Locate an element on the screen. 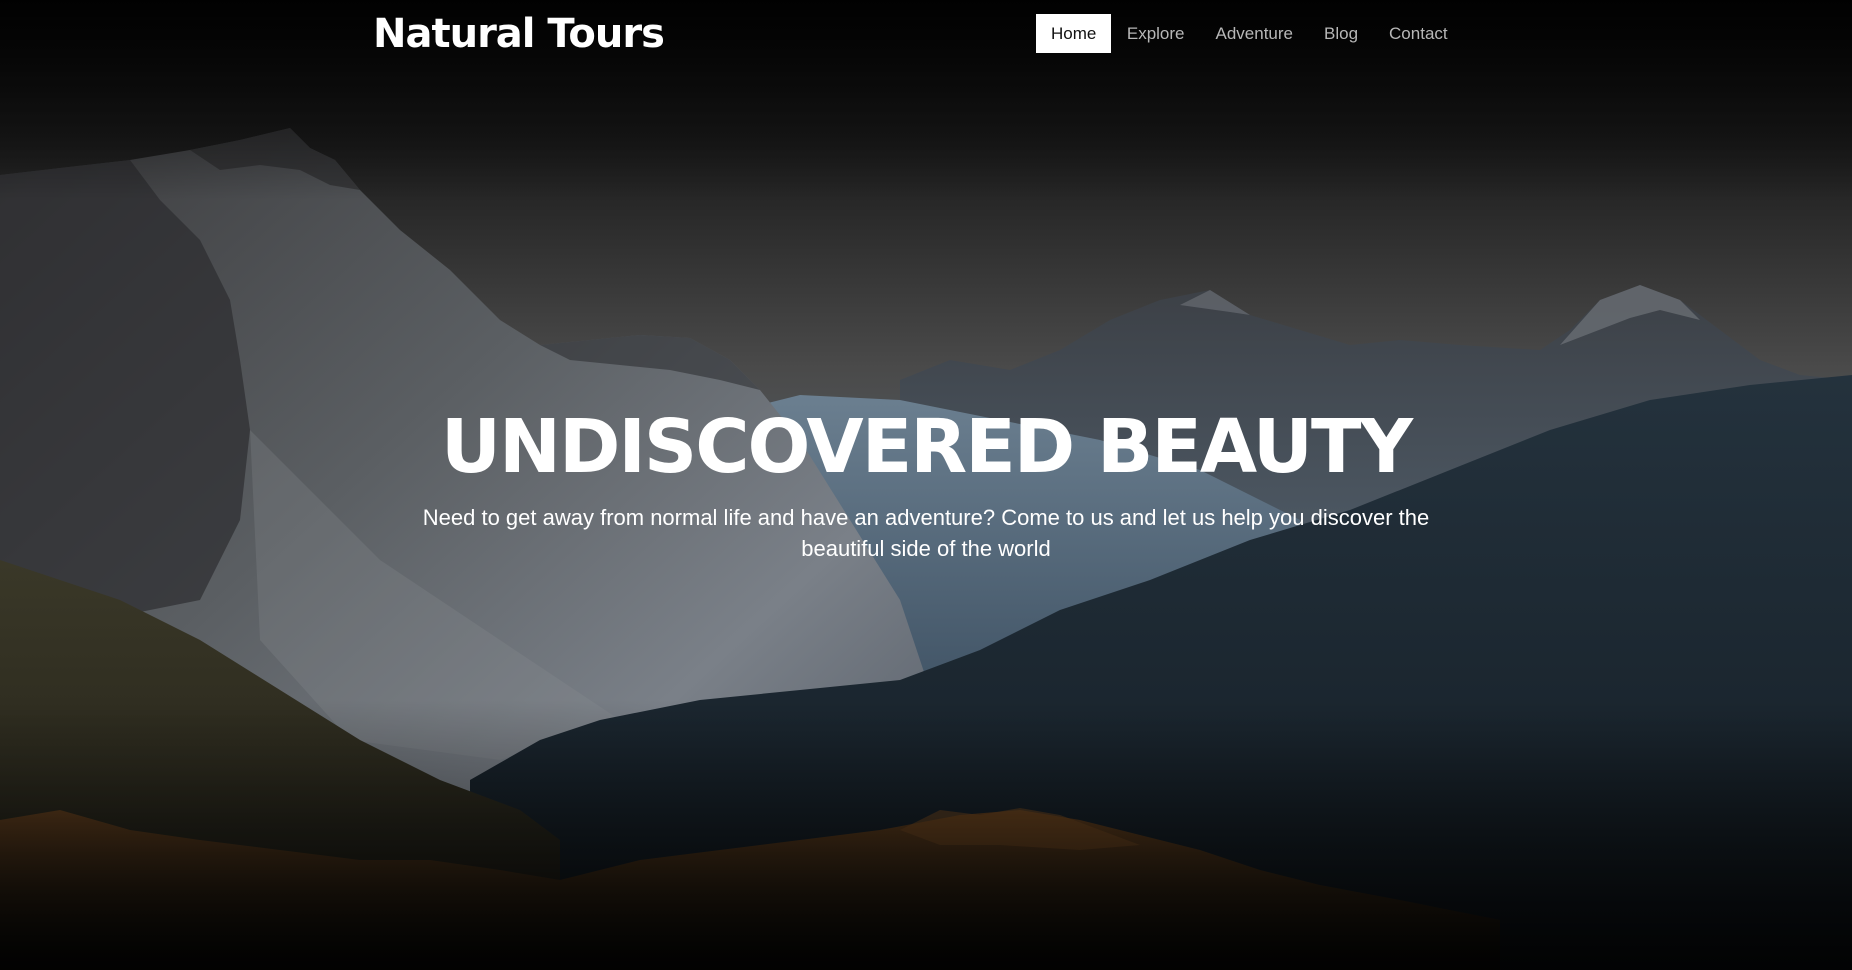 The height and width of the screenshot is (970, 1852). nav-link-blog: Blog is located at coordinates (1341, 33).